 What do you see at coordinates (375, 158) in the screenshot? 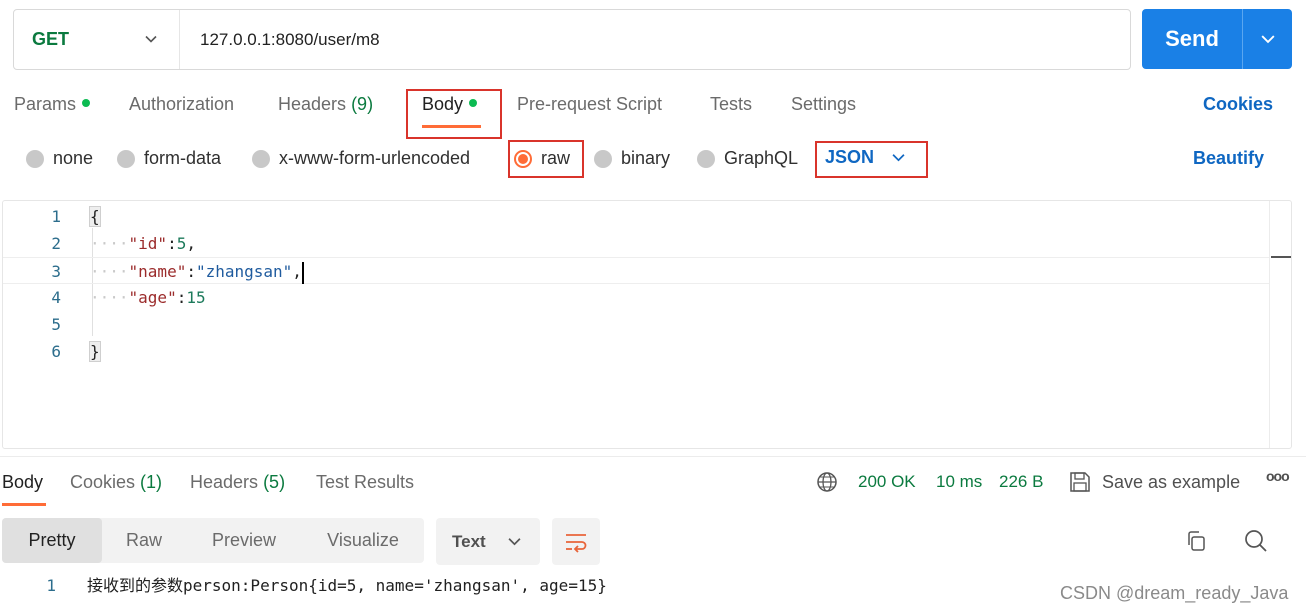
I see `radio-label: x-www-form-urlencoded` at bounding box center [375, 158].